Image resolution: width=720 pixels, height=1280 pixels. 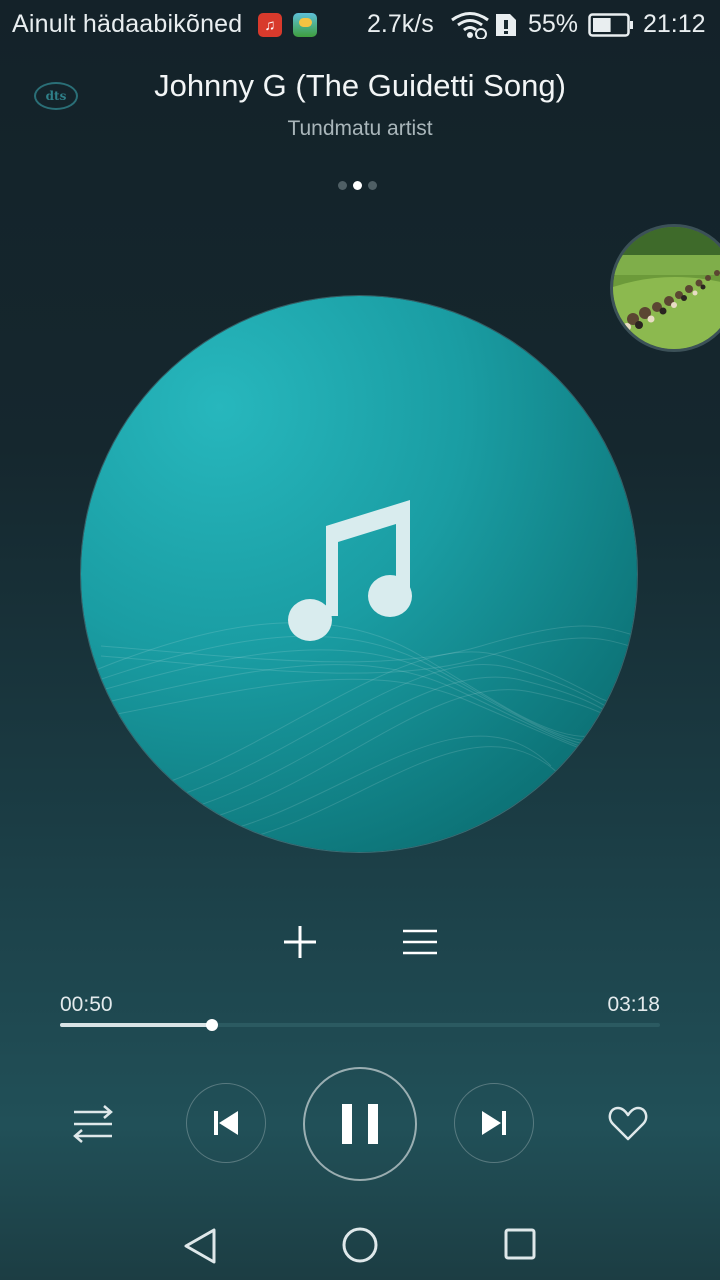 I want to click on back-triangle-icon, so click(x=200, y=1246).